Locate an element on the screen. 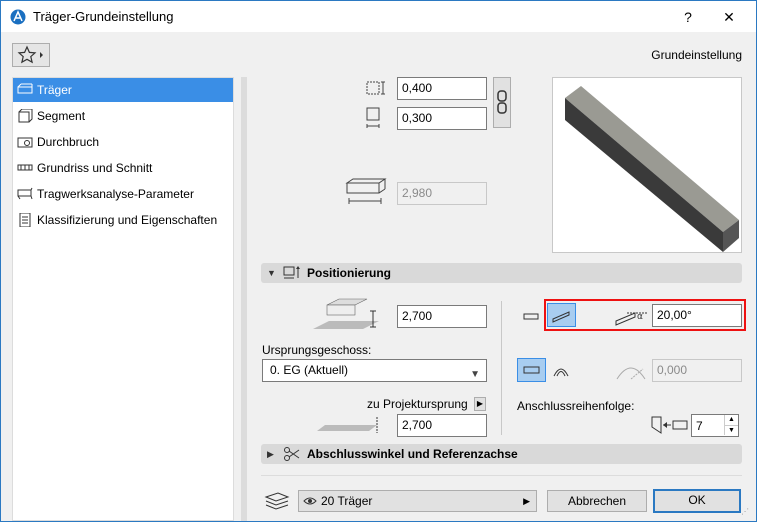 Image resolution: width=757 pixels, height=522 pixels. chevron-right-icon: ▶ is located at coordinates (526, 501).